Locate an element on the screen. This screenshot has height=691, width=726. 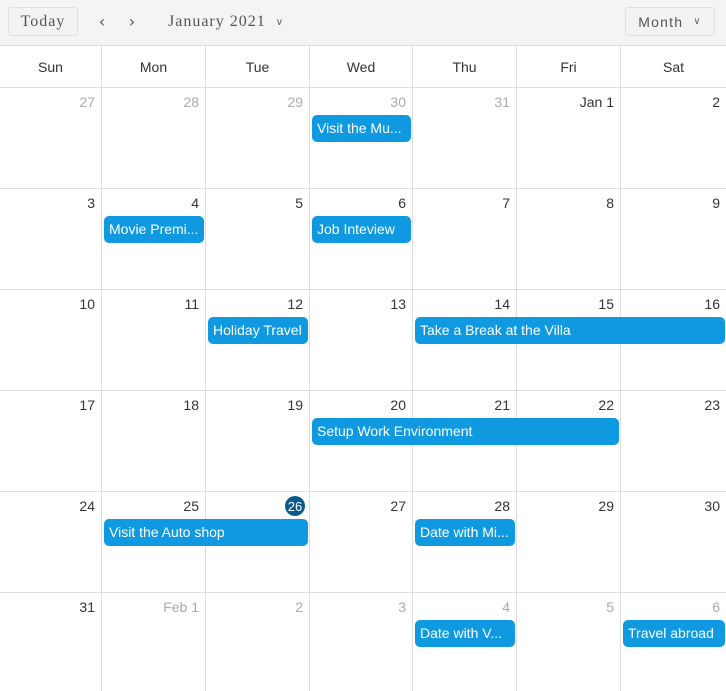
day-number: 15 is located at coordinates (606, 304).